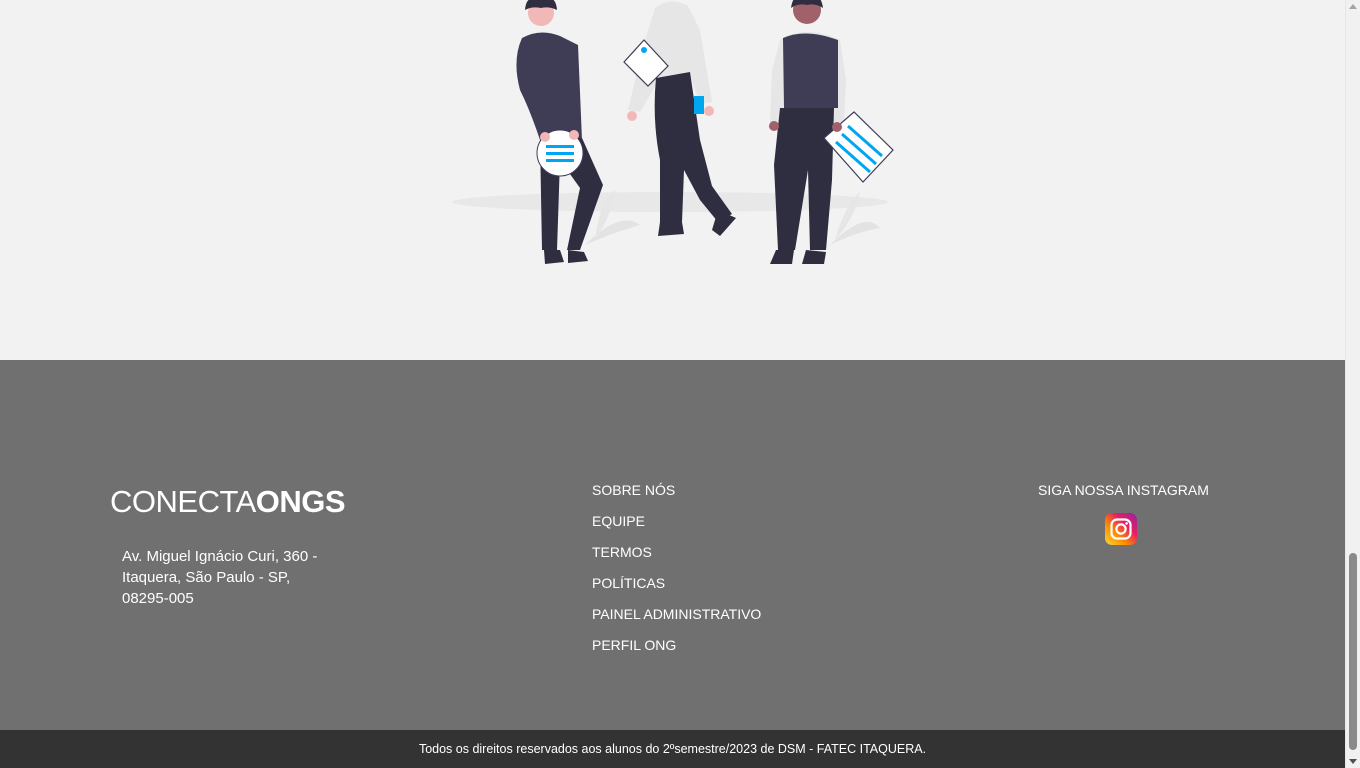 This screenshot has width=1360, height=768. I want to click on address-line: Av. Miguel Ignácio Curi, 360 -, so click(220, 556).